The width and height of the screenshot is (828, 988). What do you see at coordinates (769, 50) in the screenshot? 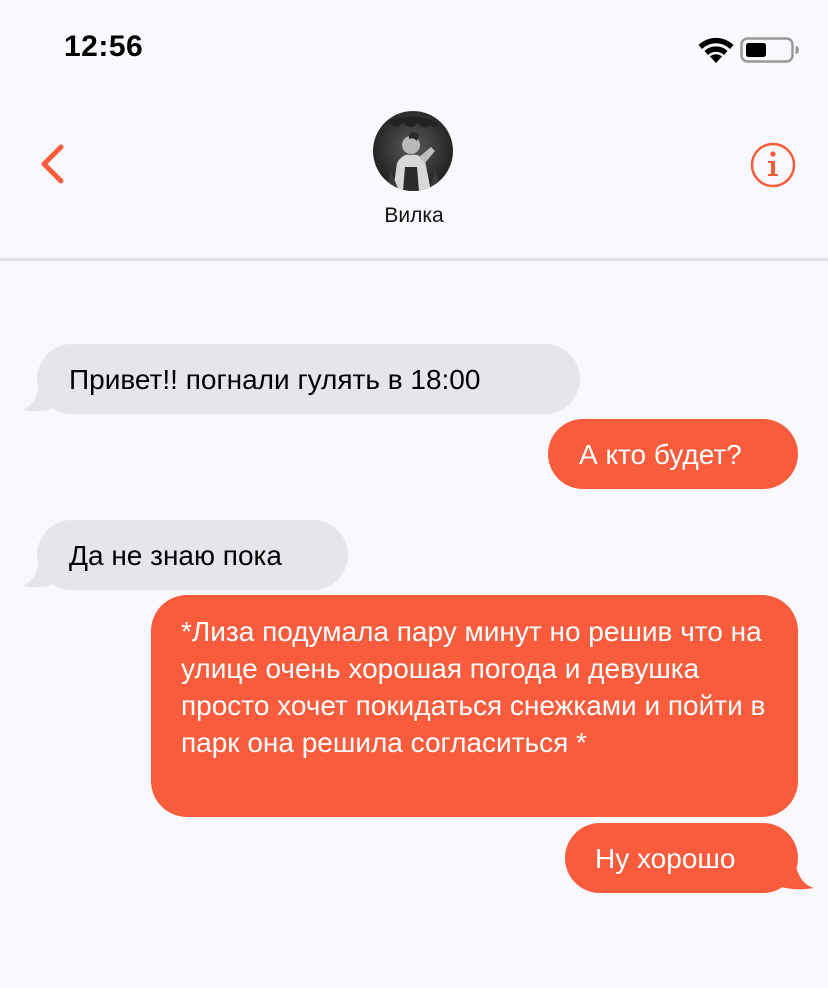
I see `battery-icon` at bounding box center [769, 50].